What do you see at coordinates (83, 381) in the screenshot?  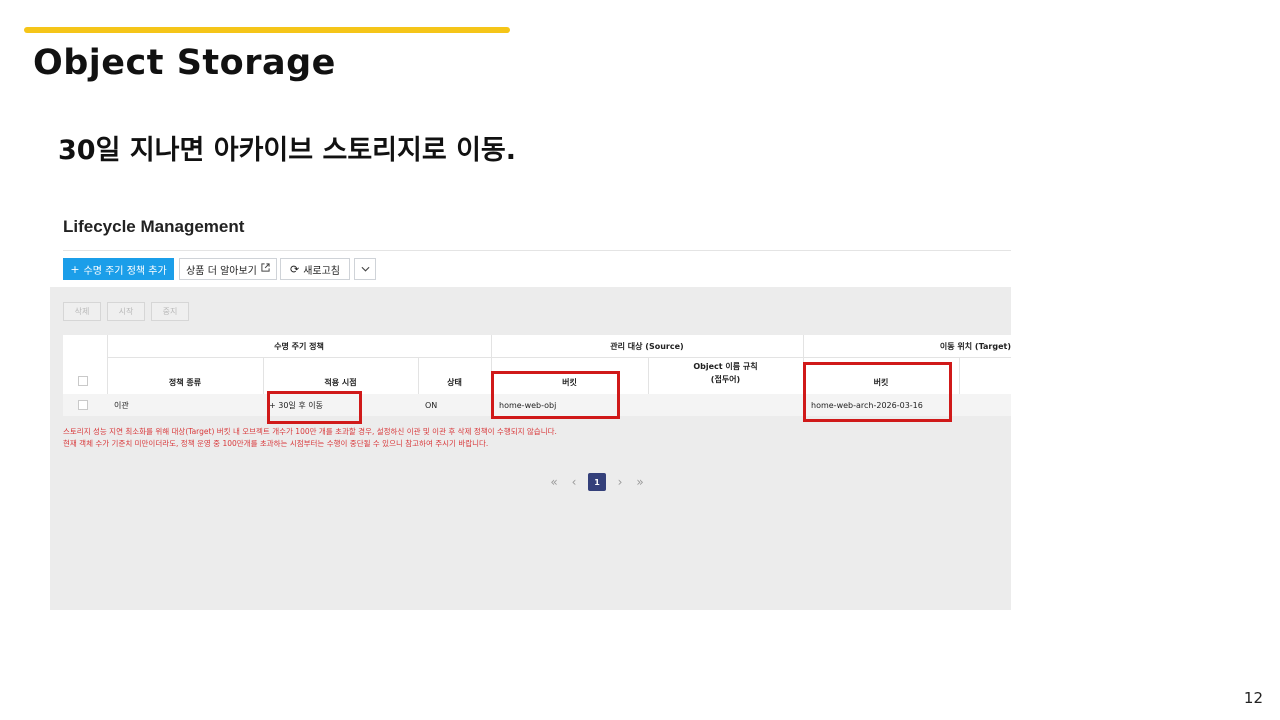 I see `select-all-checkbox` at bounding box center [83, 381].